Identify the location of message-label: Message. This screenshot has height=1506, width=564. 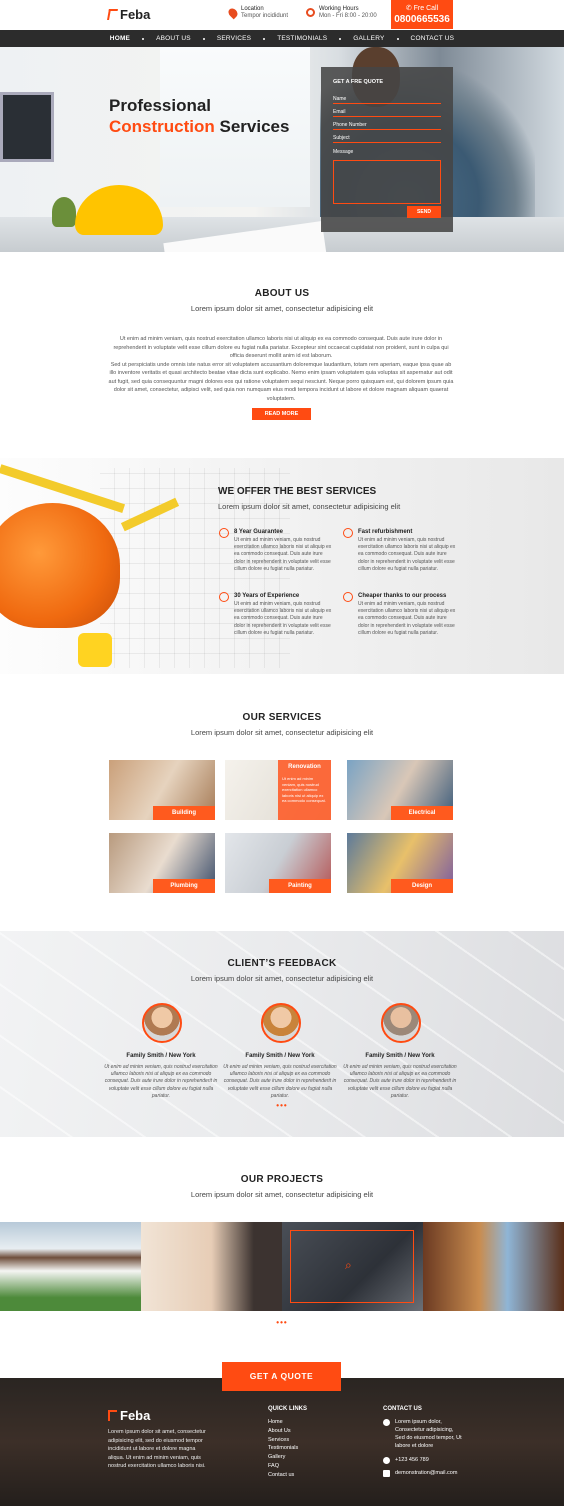
(343, 152).